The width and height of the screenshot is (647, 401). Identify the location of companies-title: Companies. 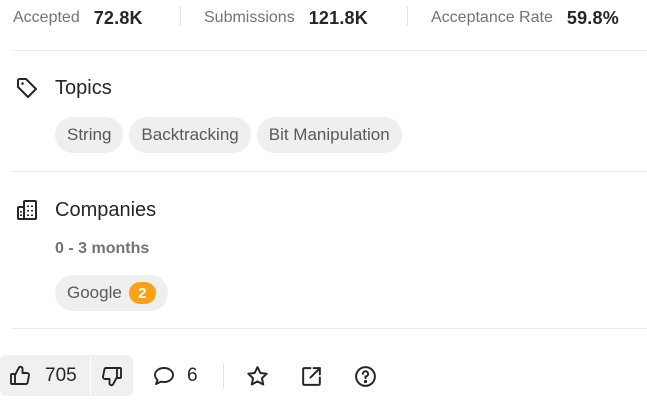
(106, 209).